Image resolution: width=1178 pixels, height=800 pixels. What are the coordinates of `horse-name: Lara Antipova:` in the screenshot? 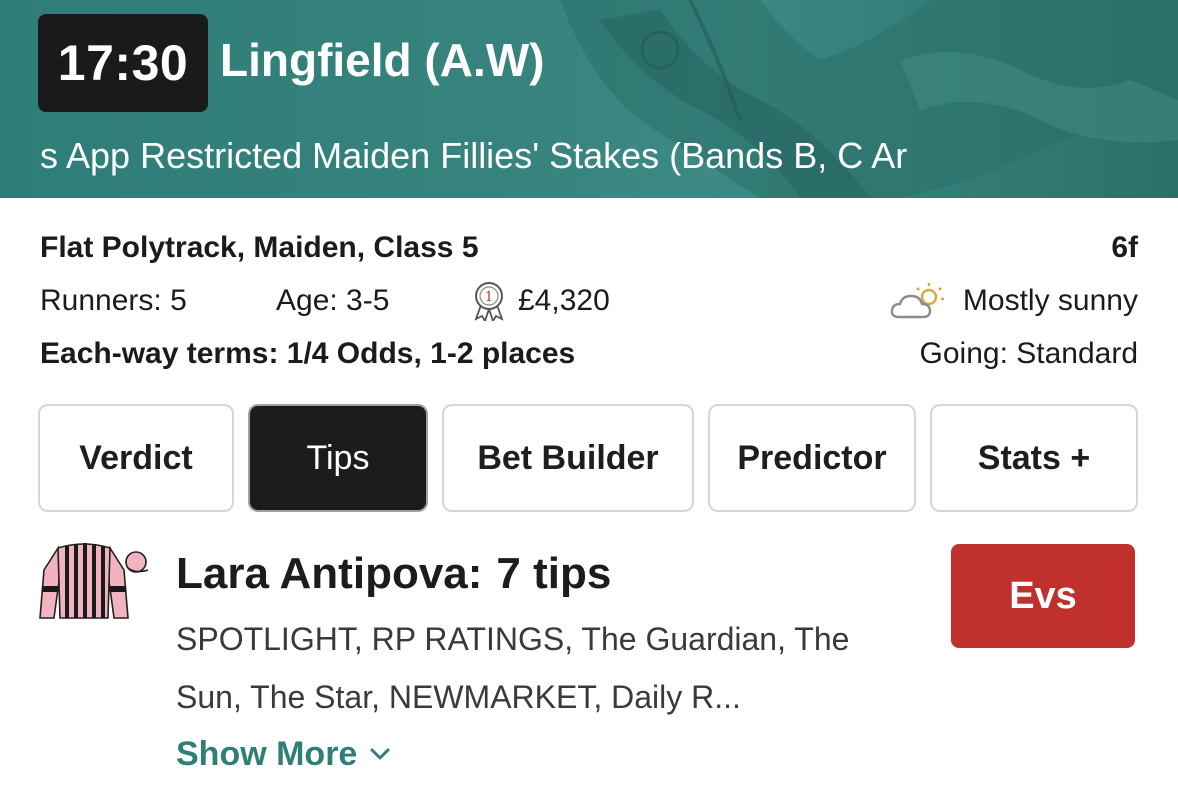 It's located at (329, 573).